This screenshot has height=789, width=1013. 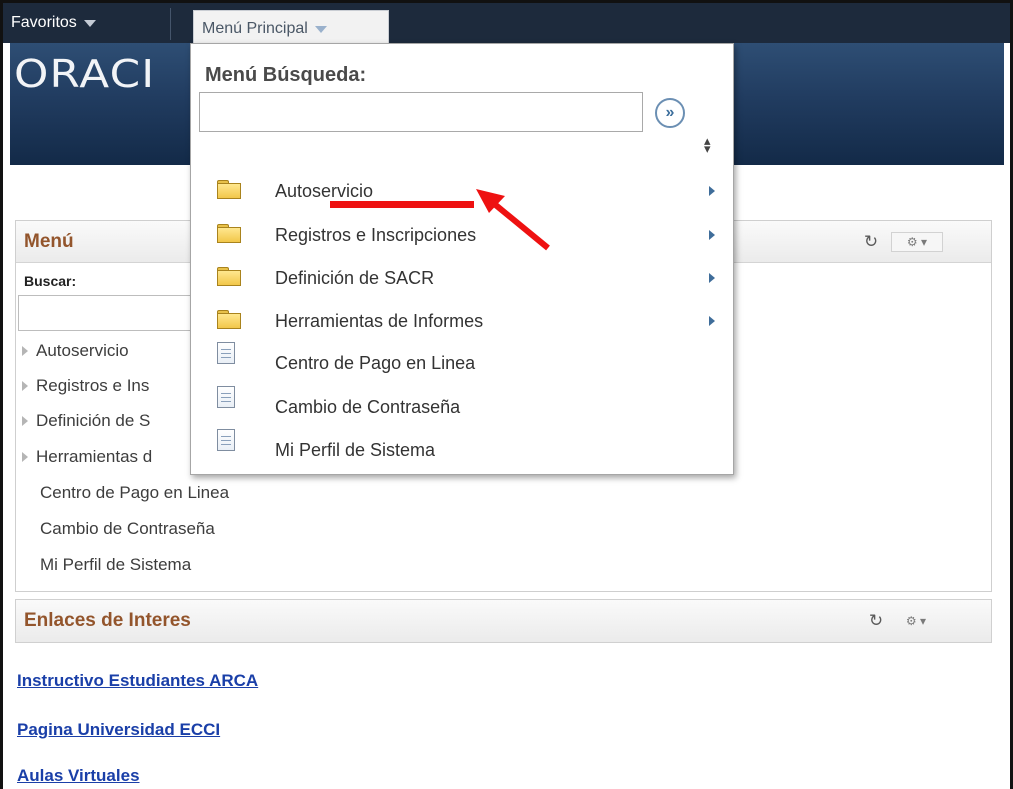 I want to click on menu-tree-item-definicion: Definición de S, so click(x=85, y=421).